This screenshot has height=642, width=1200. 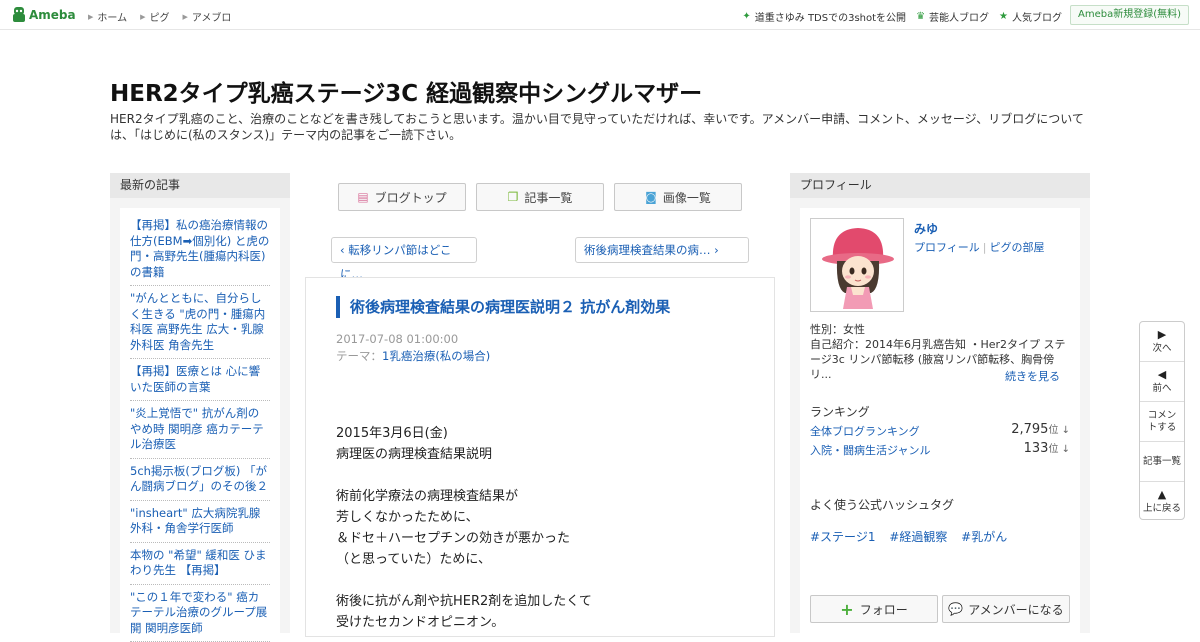 What do you see at coordinates (918, 537) in the screenshot?
I see `hashtag-link: #経過観察` at bounding box center [918, 537].